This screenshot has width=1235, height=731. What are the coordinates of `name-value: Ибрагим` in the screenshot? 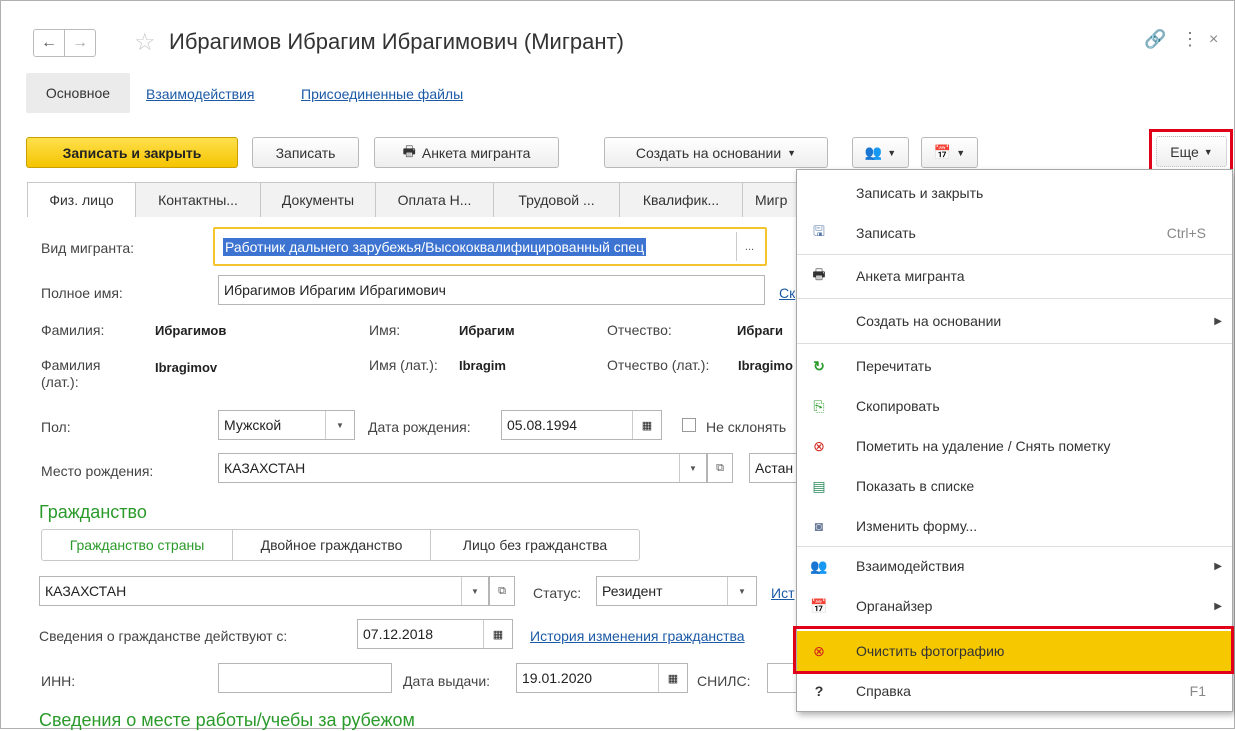 It's located at (487, 330).